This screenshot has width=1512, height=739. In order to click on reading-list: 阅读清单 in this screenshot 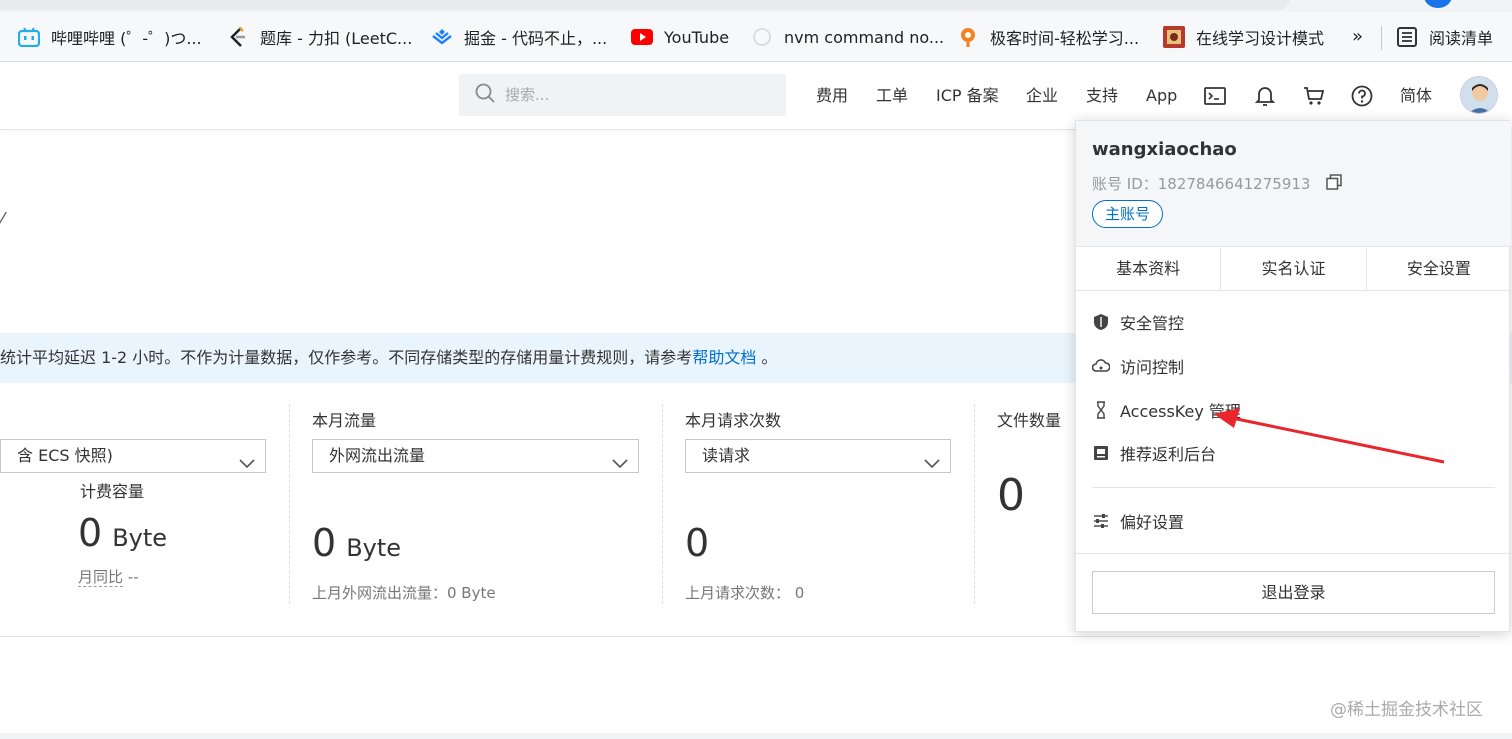, I will do `click(1444, 37)`.